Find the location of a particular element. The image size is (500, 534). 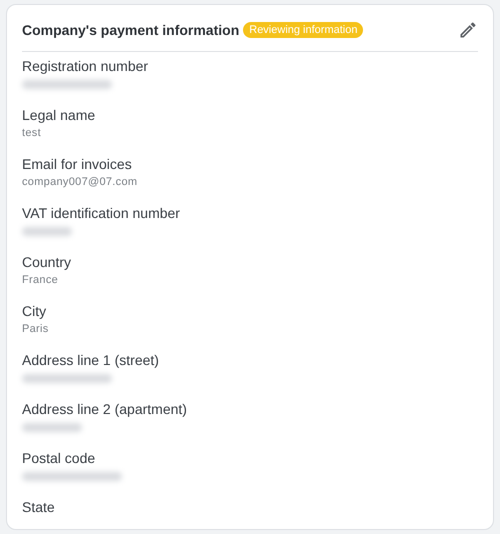

edit-button is located at coordinates (468, 30).